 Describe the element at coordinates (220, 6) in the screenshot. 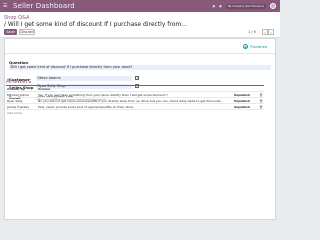

I see `clock-icon: ●` at that location.